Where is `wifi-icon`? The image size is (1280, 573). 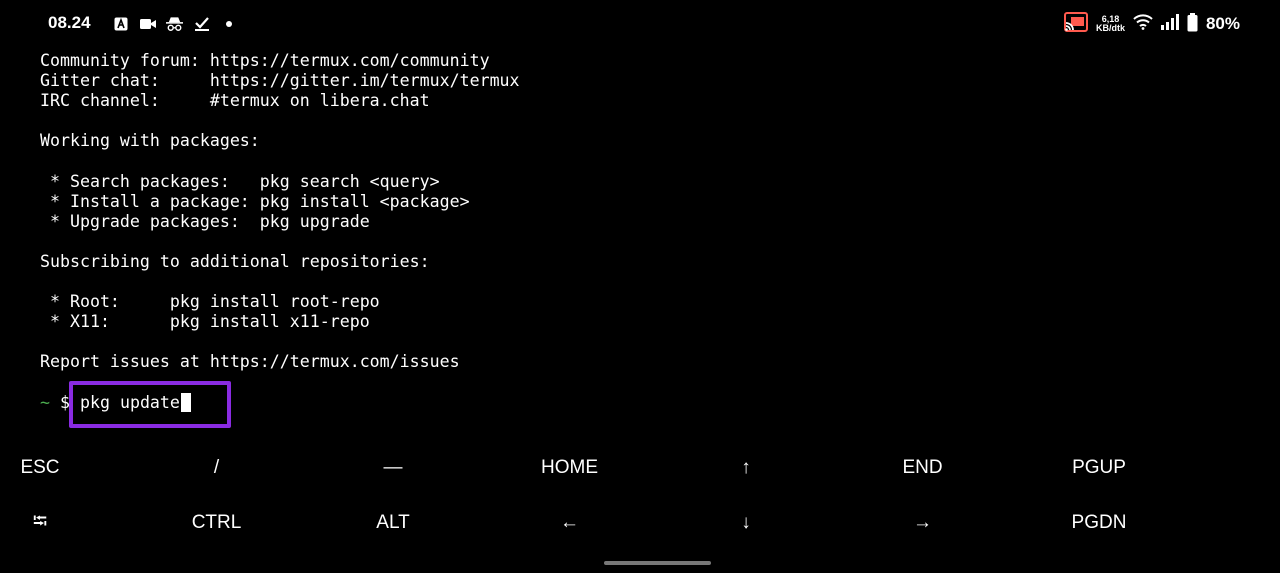
wifi-icon is located at coordinates (1143, 24).